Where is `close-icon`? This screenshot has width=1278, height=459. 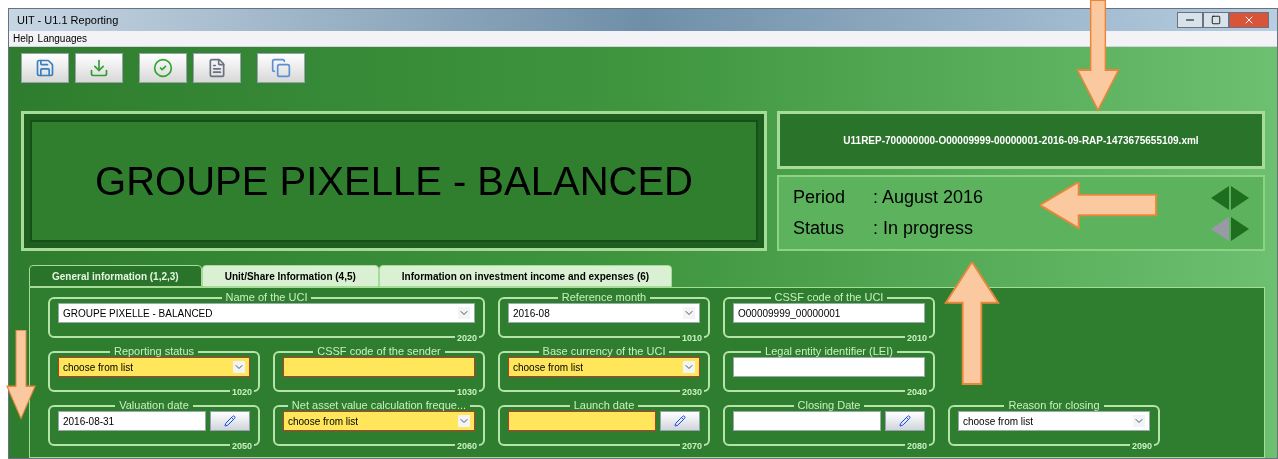 close-icon is located at coordinates (1249, 20).